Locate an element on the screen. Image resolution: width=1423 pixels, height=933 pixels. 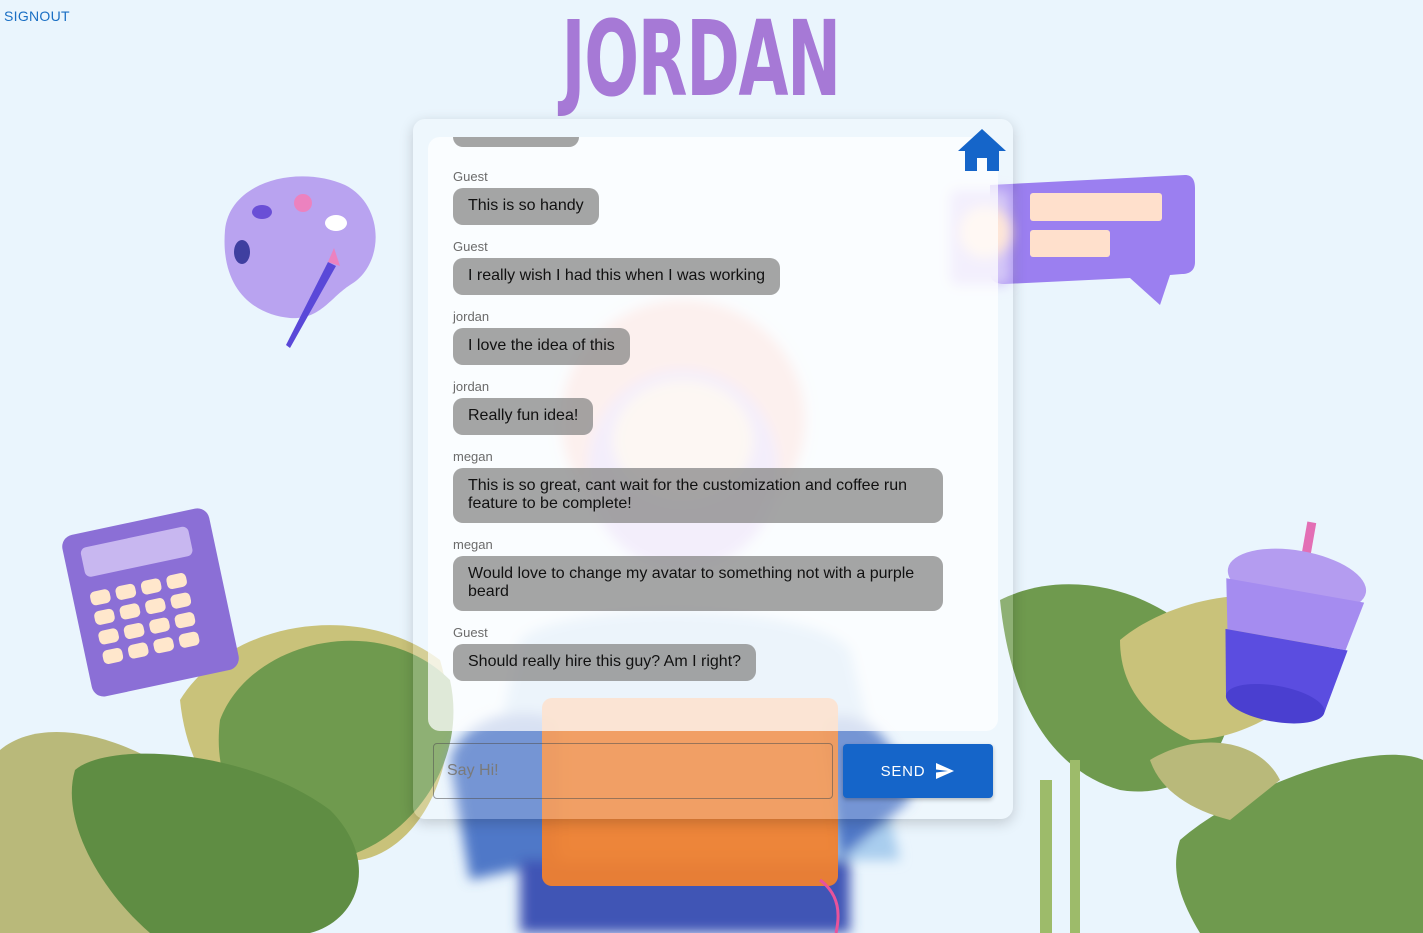
coffee-cup-illustration is located at coordinates (1296, 622).